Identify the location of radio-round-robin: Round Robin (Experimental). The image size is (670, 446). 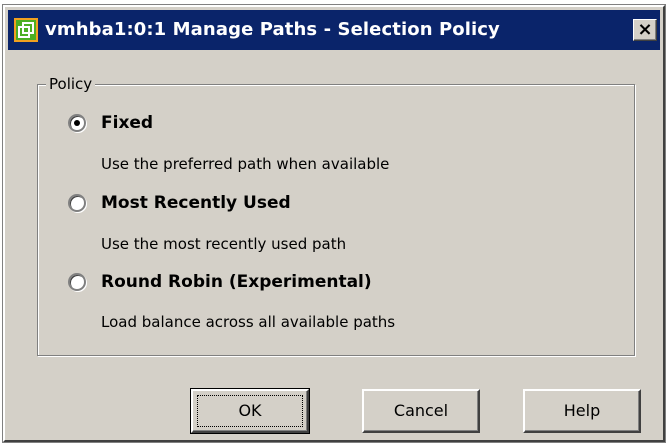
(220, 282).